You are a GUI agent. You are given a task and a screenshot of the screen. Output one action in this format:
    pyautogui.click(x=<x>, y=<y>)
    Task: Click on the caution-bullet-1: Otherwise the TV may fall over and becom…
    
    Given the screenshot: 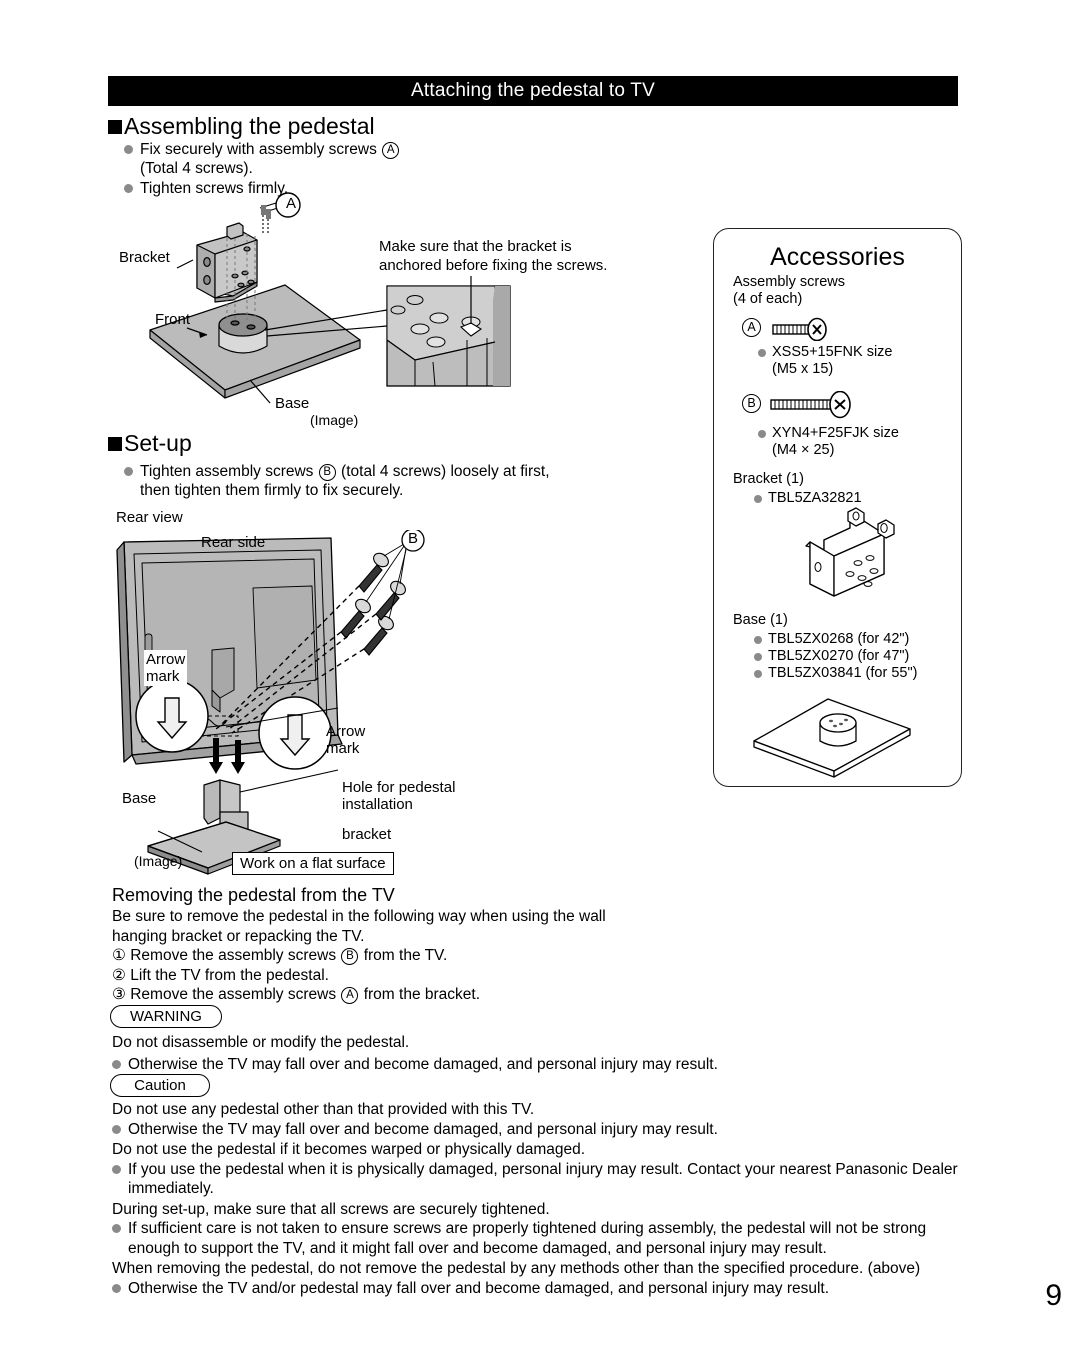 What is the action you would take?
    pyautogui.click(x=423, y=1129)
    